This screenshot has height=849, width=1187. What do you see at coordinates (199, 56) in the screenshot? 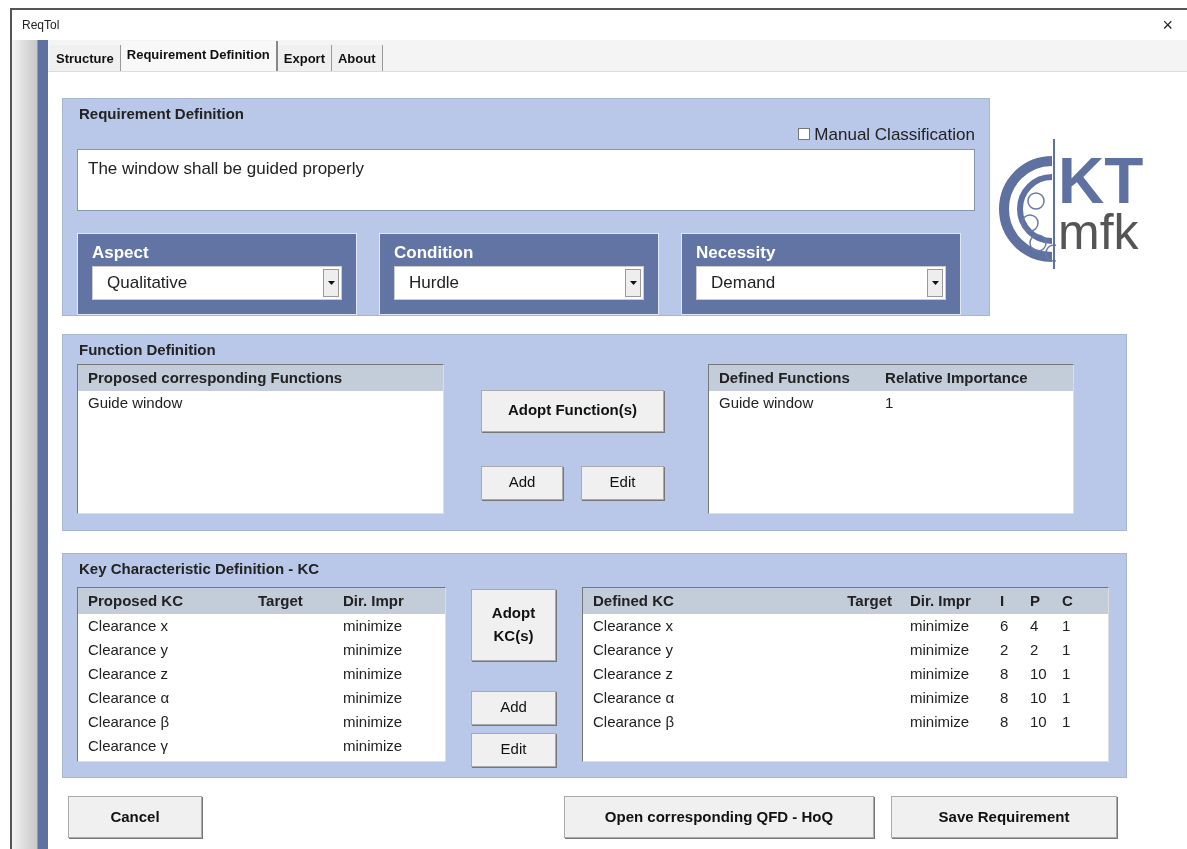
I see `tab: Requirement Definition` at bounding box center [199, 56].